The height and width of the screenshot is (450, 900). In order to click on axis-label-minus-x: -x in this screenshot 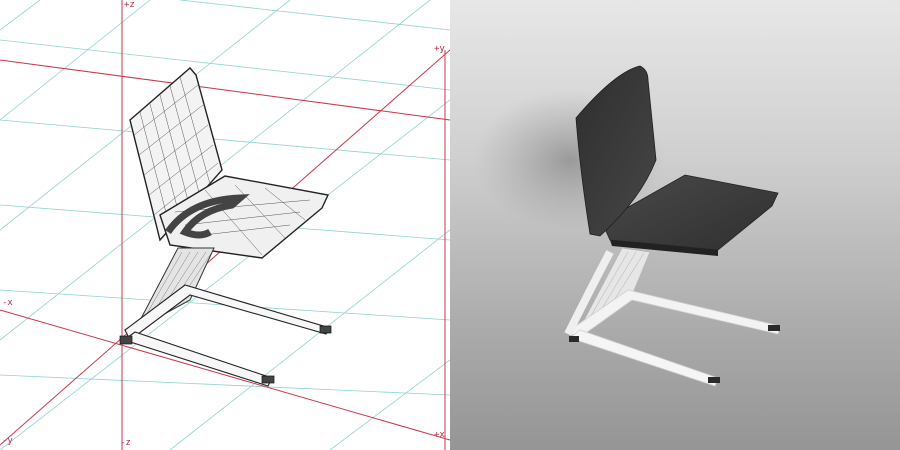, I will do `click(7, 303)`.